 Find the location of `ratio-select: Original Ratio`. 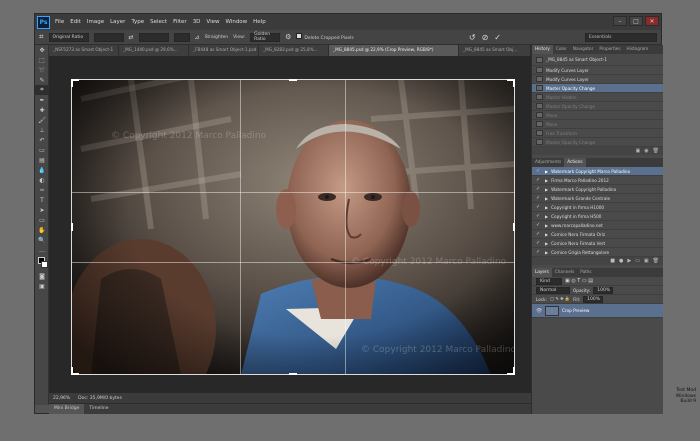

ratio-select: Original Ratio is located at coordinates (68, 37).